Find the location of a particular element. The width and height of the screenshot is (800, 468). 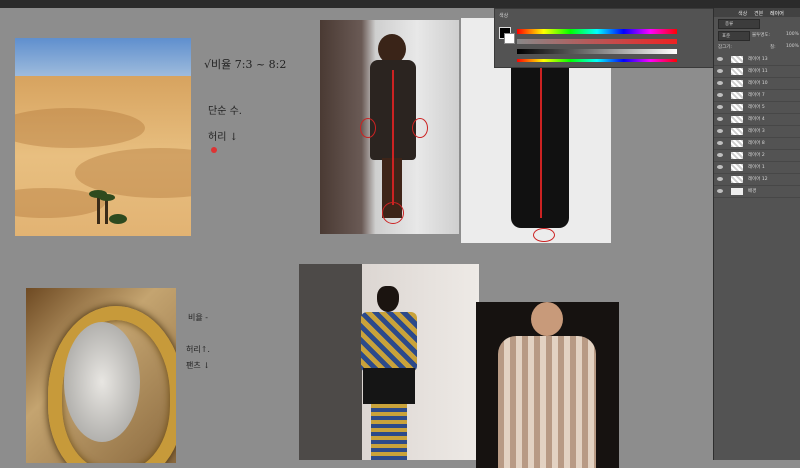

layer-row: 레이어 1 is located at coordinates (757, 168).